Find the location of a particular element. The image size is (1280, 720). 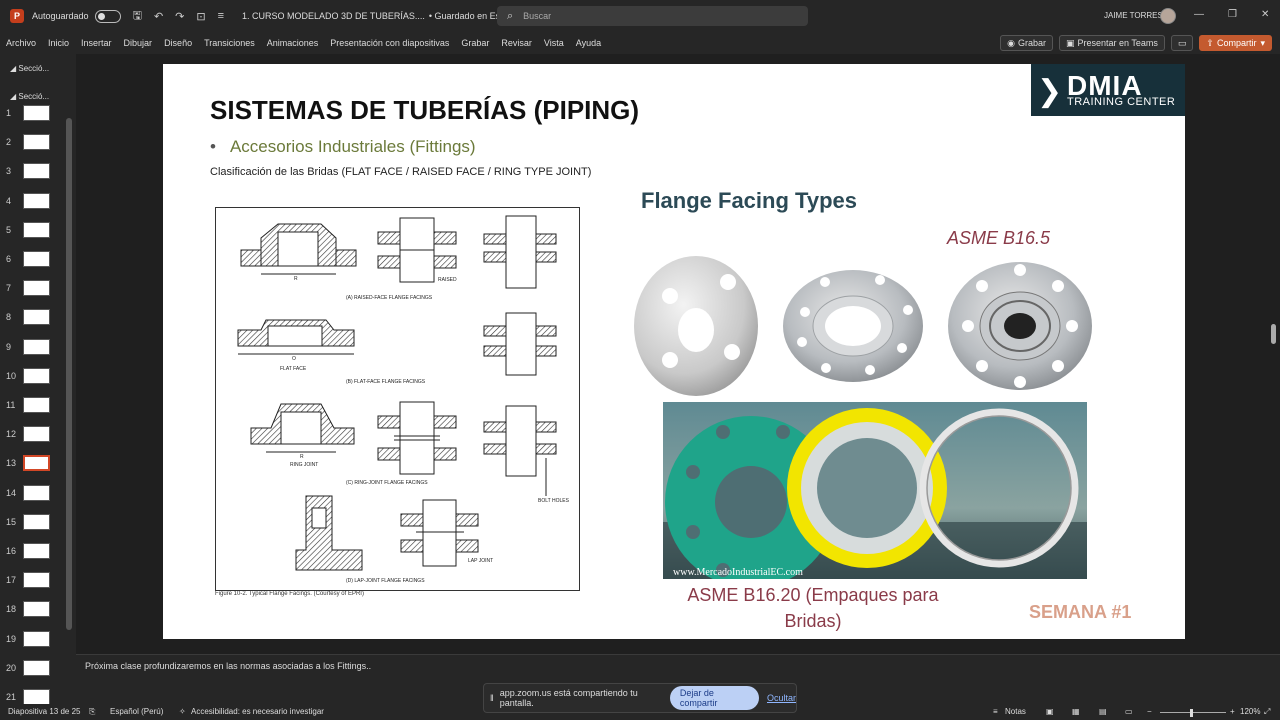

reading-view-icon: ▤ is located at coordinates (1103, 711).